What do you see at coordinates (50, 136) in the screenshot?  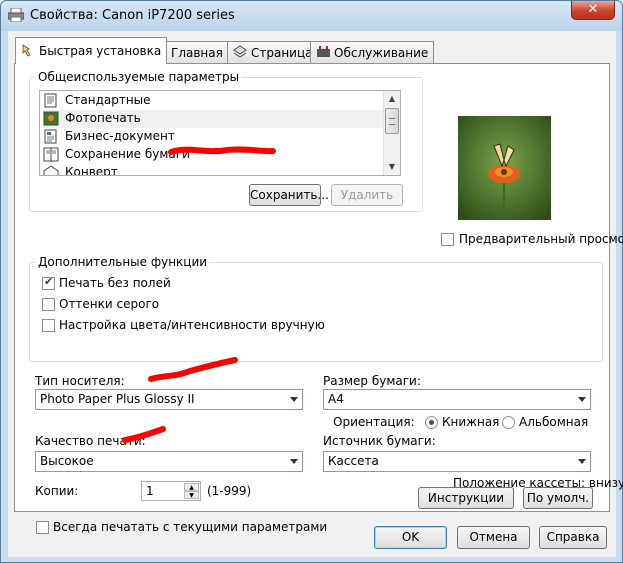 I see `business-document-icon` at bounding box center [50, 136].